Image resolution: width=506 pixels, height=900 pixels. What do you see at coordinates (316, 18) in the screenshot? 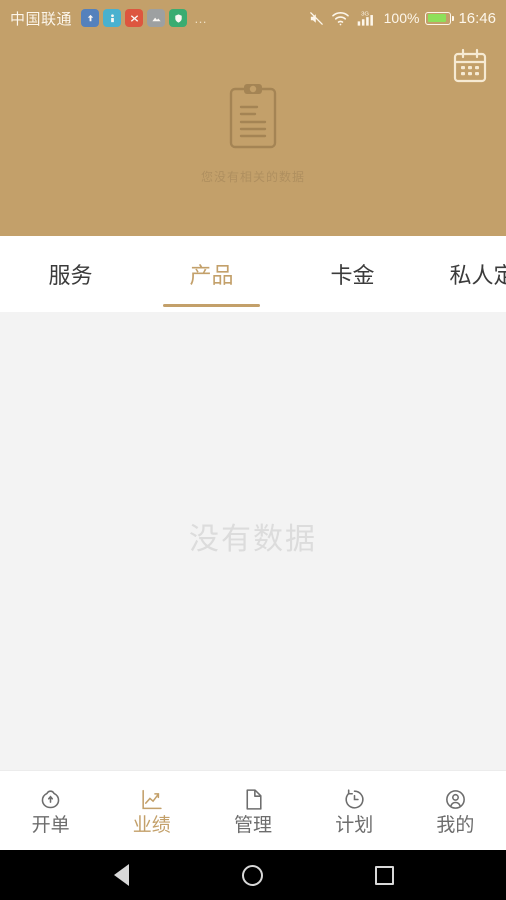
I see `mute-icon` at bounding box center [316, 18].